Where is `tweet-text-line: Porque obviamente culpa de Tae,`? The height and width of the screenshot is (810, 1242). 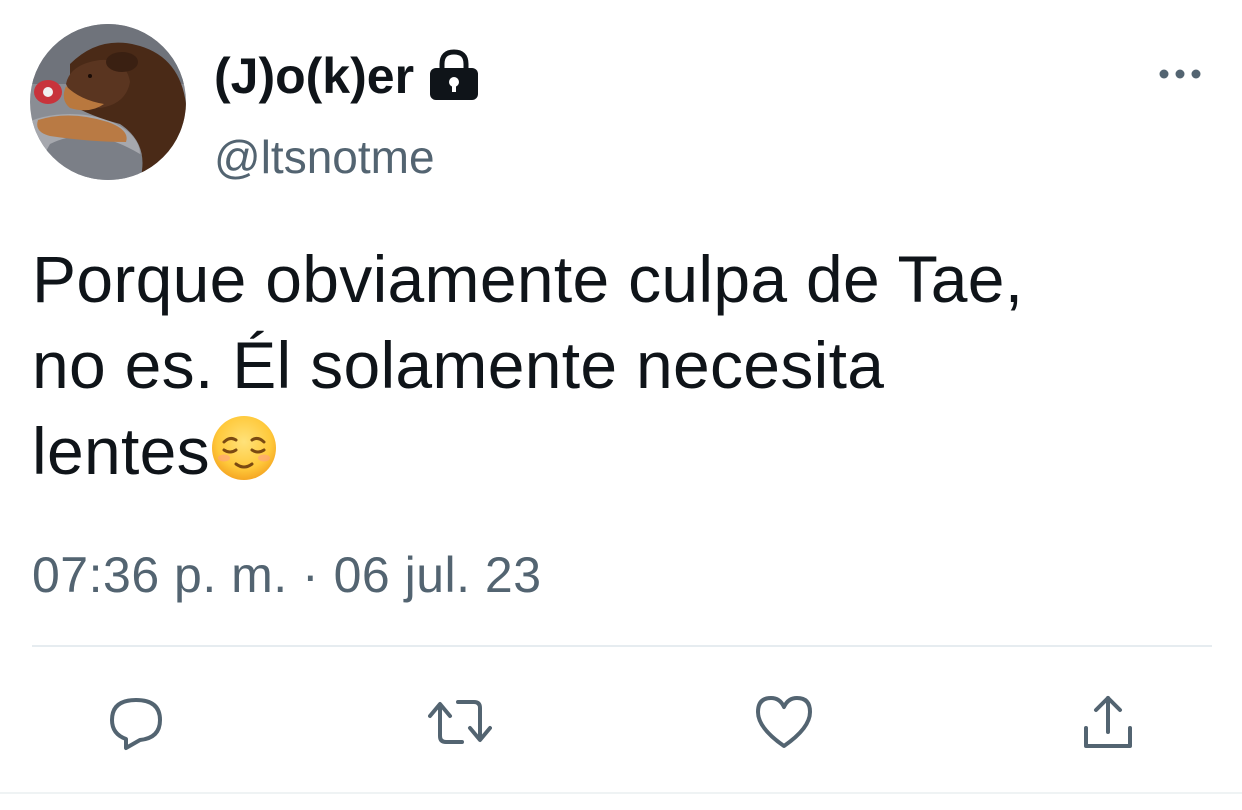 tweet-text-line: Porque obviamente culpa de Tae, is located at coordinates (528, 279).